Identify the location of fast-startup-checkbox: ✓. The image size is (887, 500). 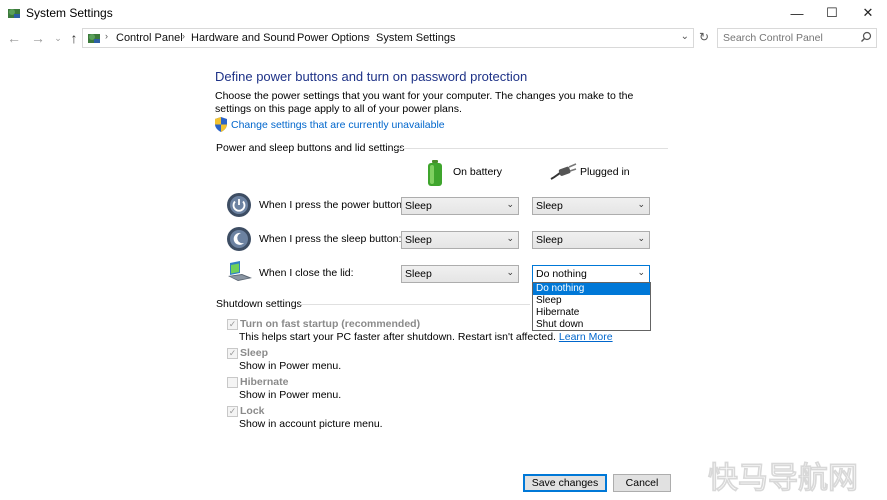
(232, 324).